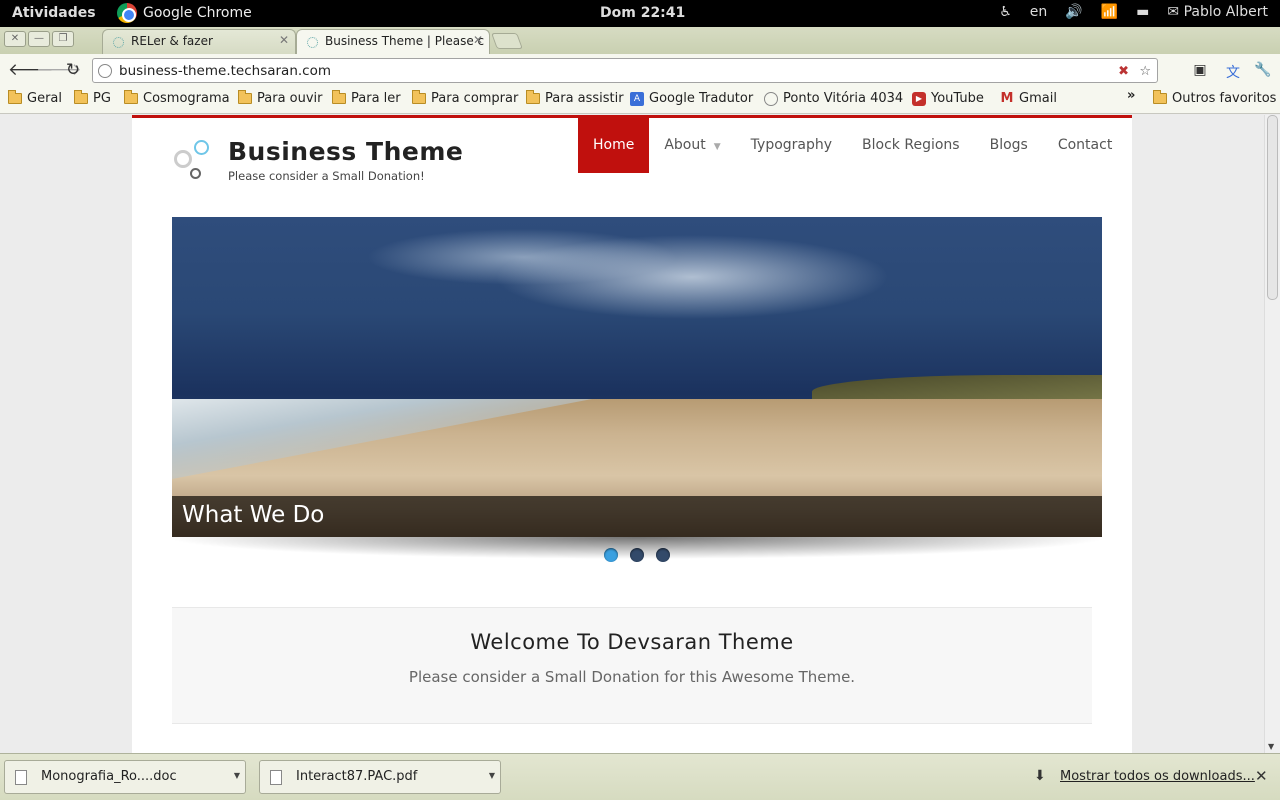 Image resolution: width=1280 pixels, height=800 pixels. Describe the element at coordinates (507, 41) in the screenshot. I see `new-tab-button` at that location.